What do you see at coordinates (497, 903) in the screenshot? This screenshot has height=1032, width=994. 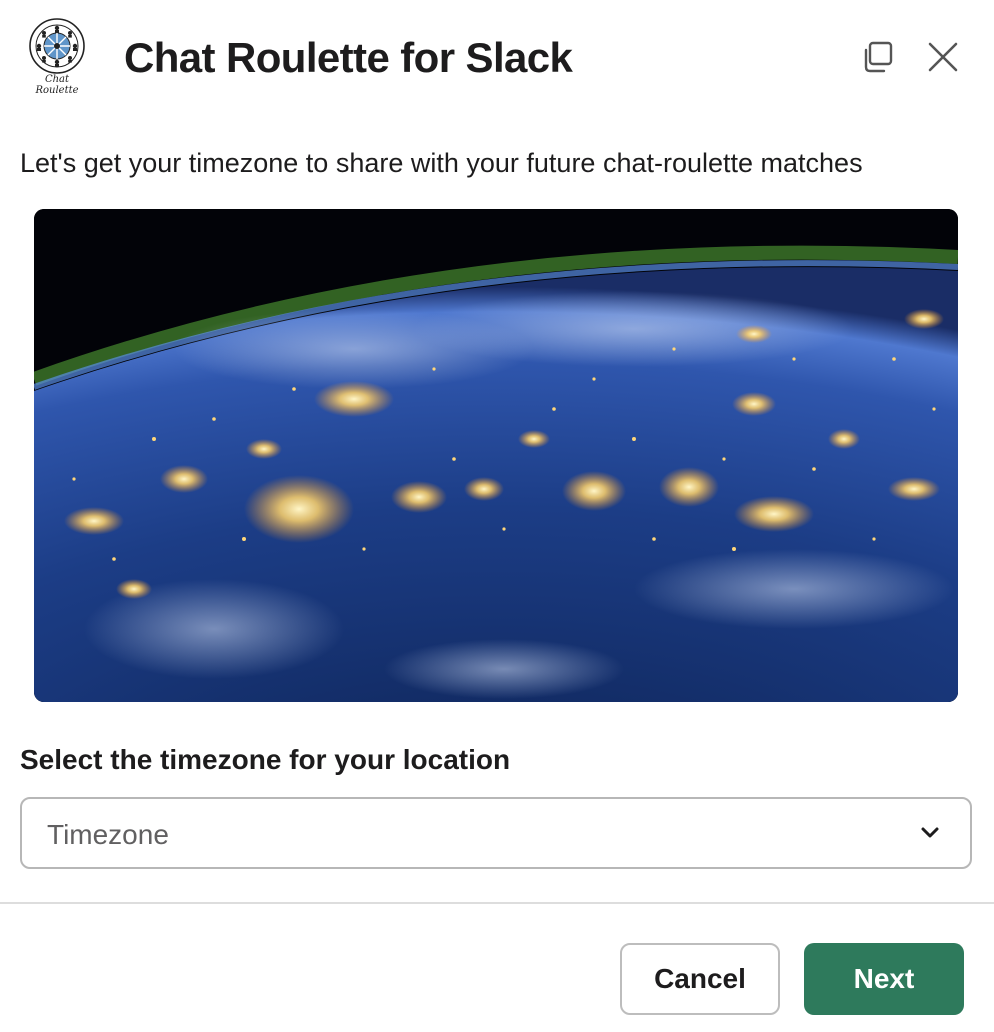 I see `footer-divider` at bounding box center [497, 903].